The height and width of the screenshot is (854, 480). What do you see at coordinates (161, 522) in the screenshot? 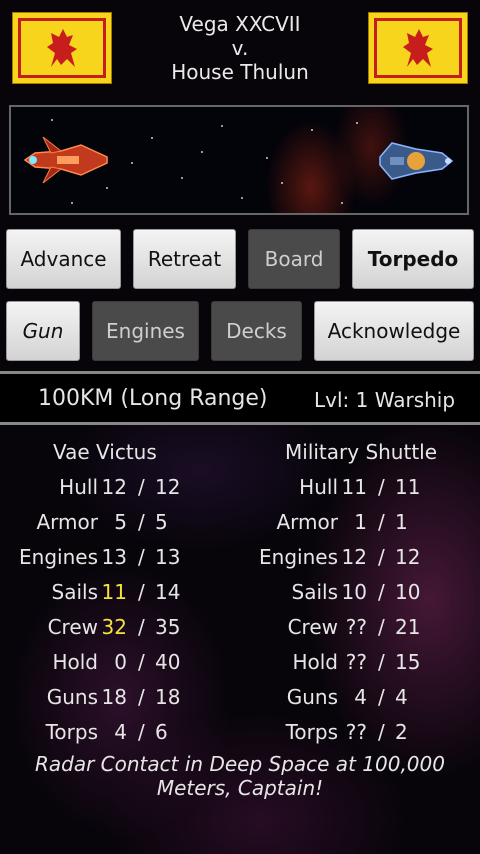
I see `player-armor-max: 5` at bounding box center [161, 522].